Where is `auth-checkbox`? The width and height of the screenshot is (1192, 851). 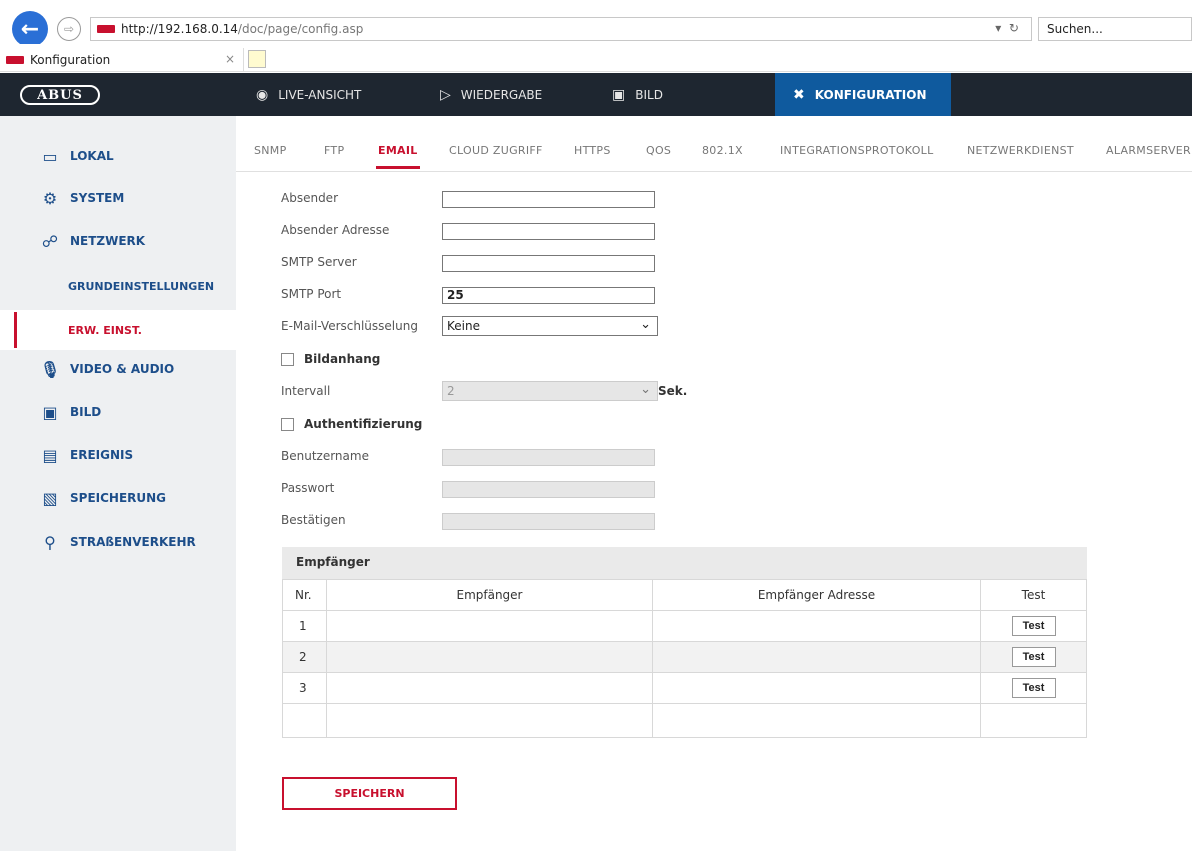
auth-checkbox is located at coordinates (287, 424).